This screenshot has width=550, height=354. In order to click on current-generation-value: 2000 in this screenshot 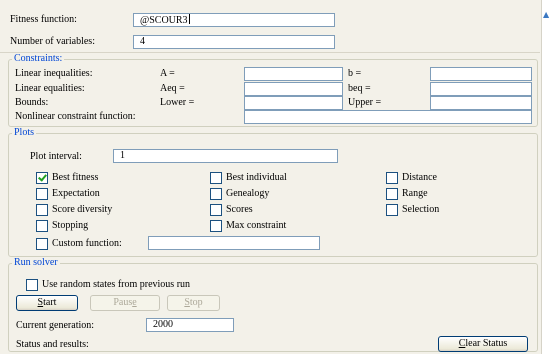, I will do `click(190, 325)`.